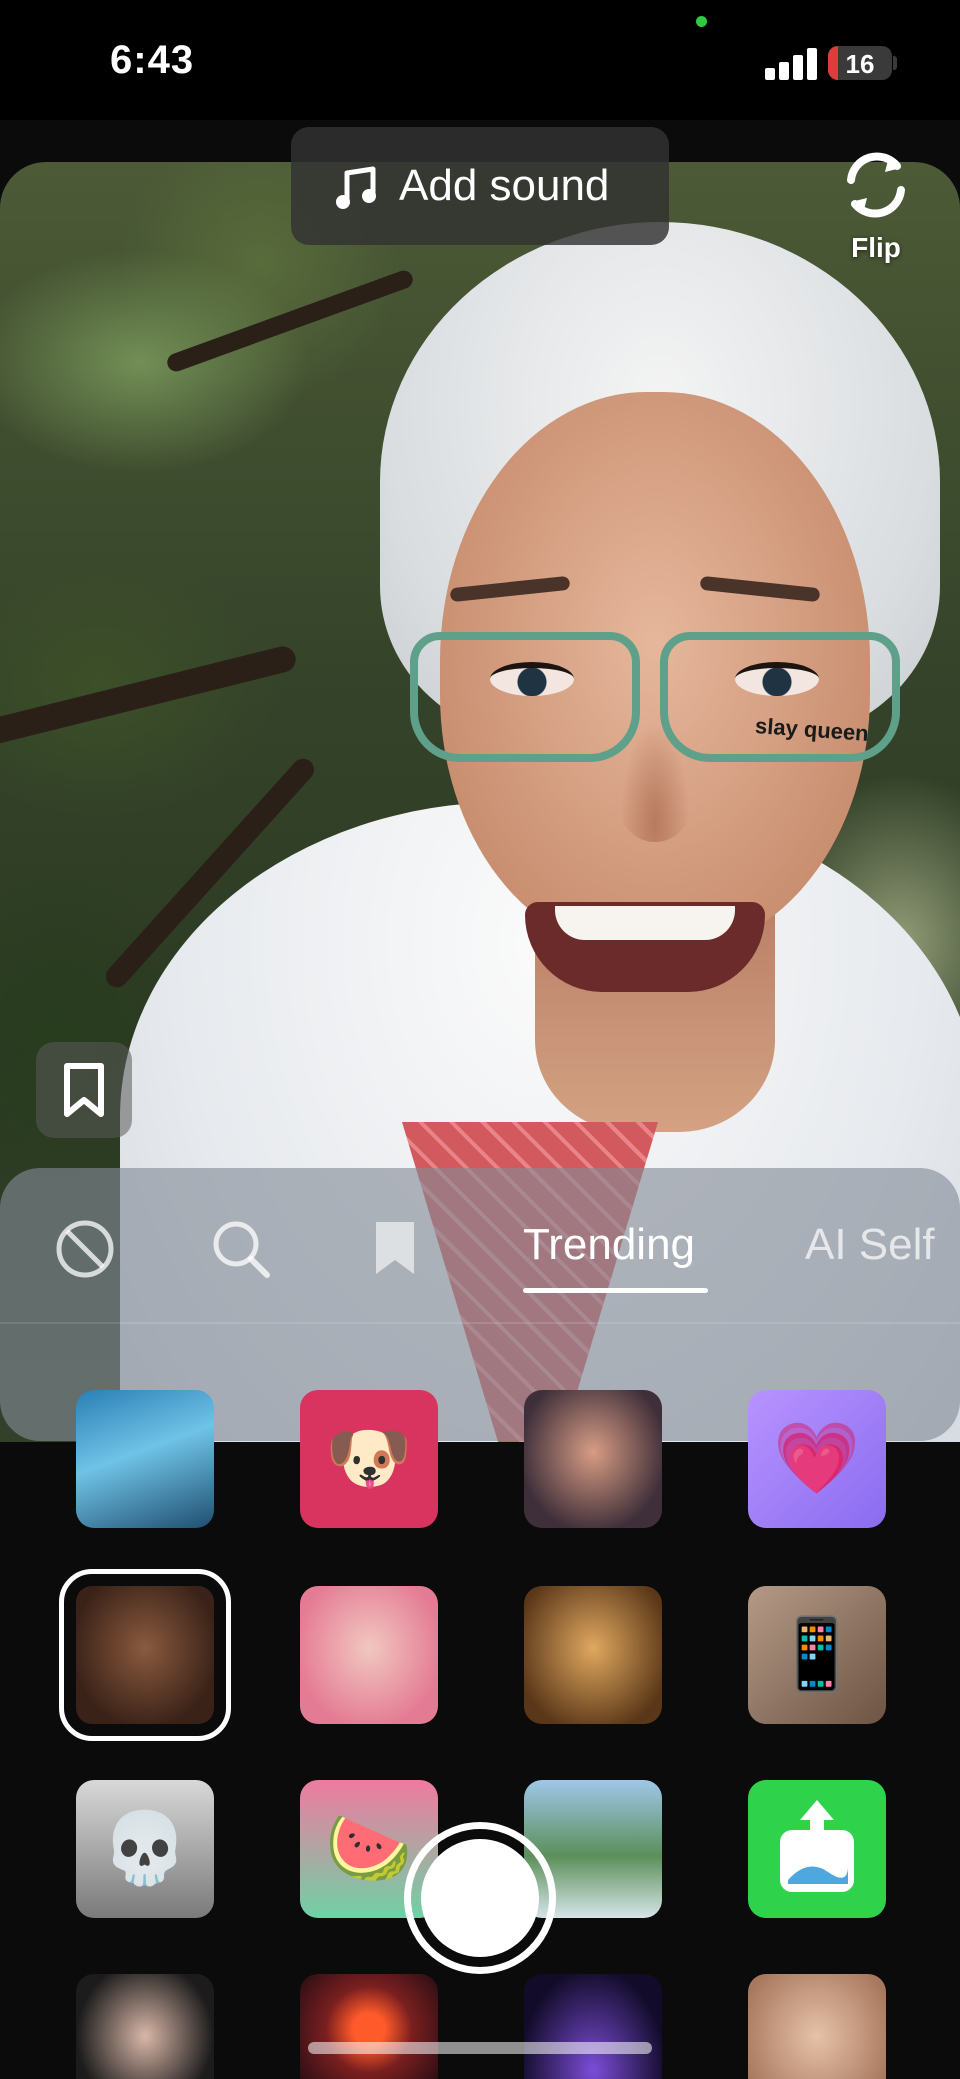 The height and width of the screenshot is (2079, 960). I want to click on tab-search, so click(241, 1251).